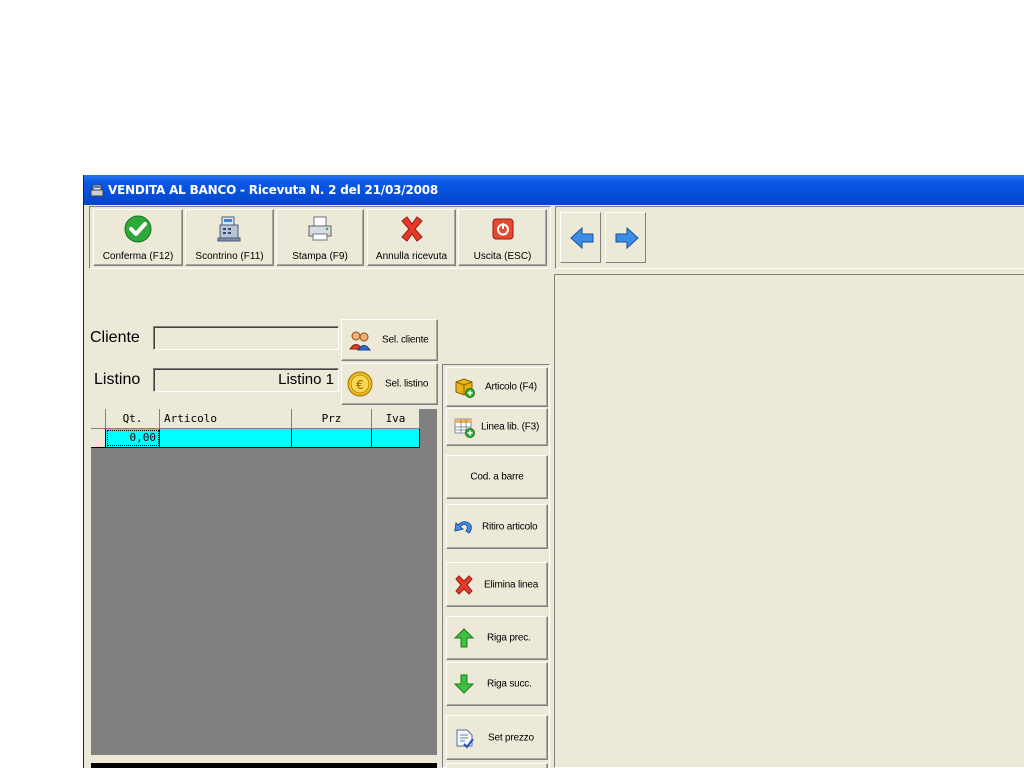 The height and width of the screenshot is (768, 1024). I want to click on ritiro-label: Ritiro articolo, so click(510, 526).